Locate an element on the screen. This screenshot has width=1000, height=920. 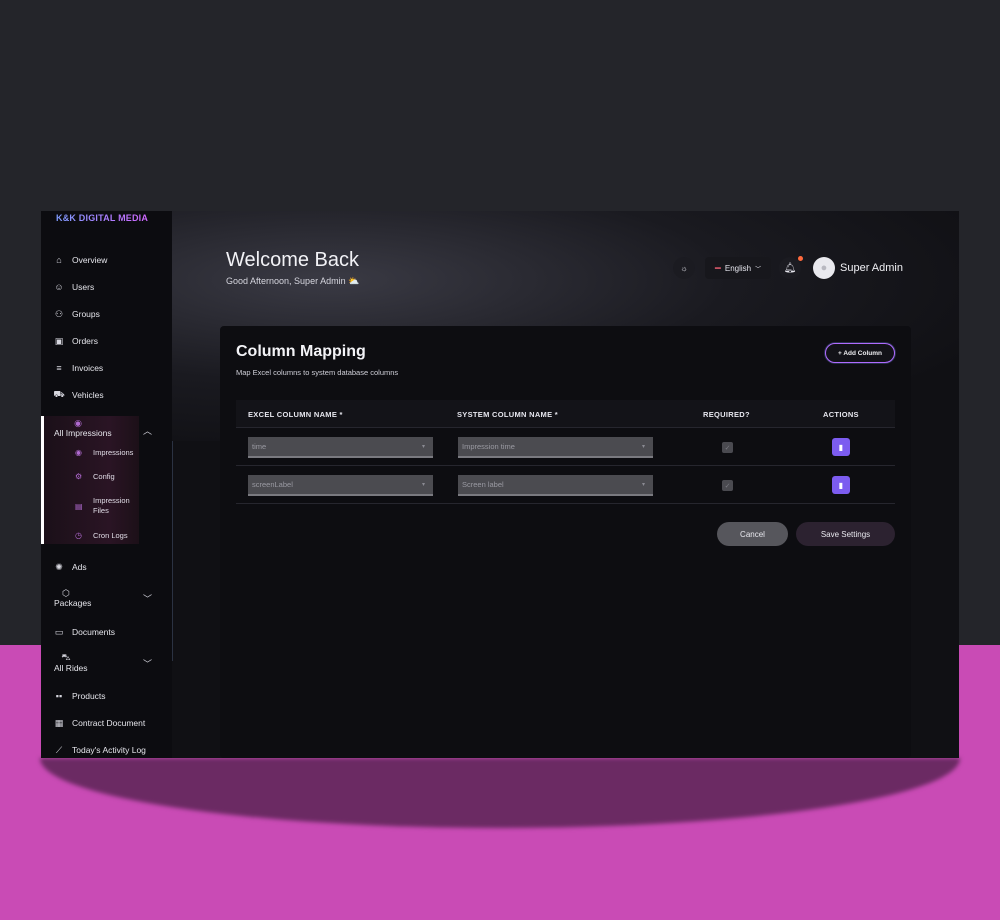
ads-icon: ✺ is located at coordinates (59, 566).